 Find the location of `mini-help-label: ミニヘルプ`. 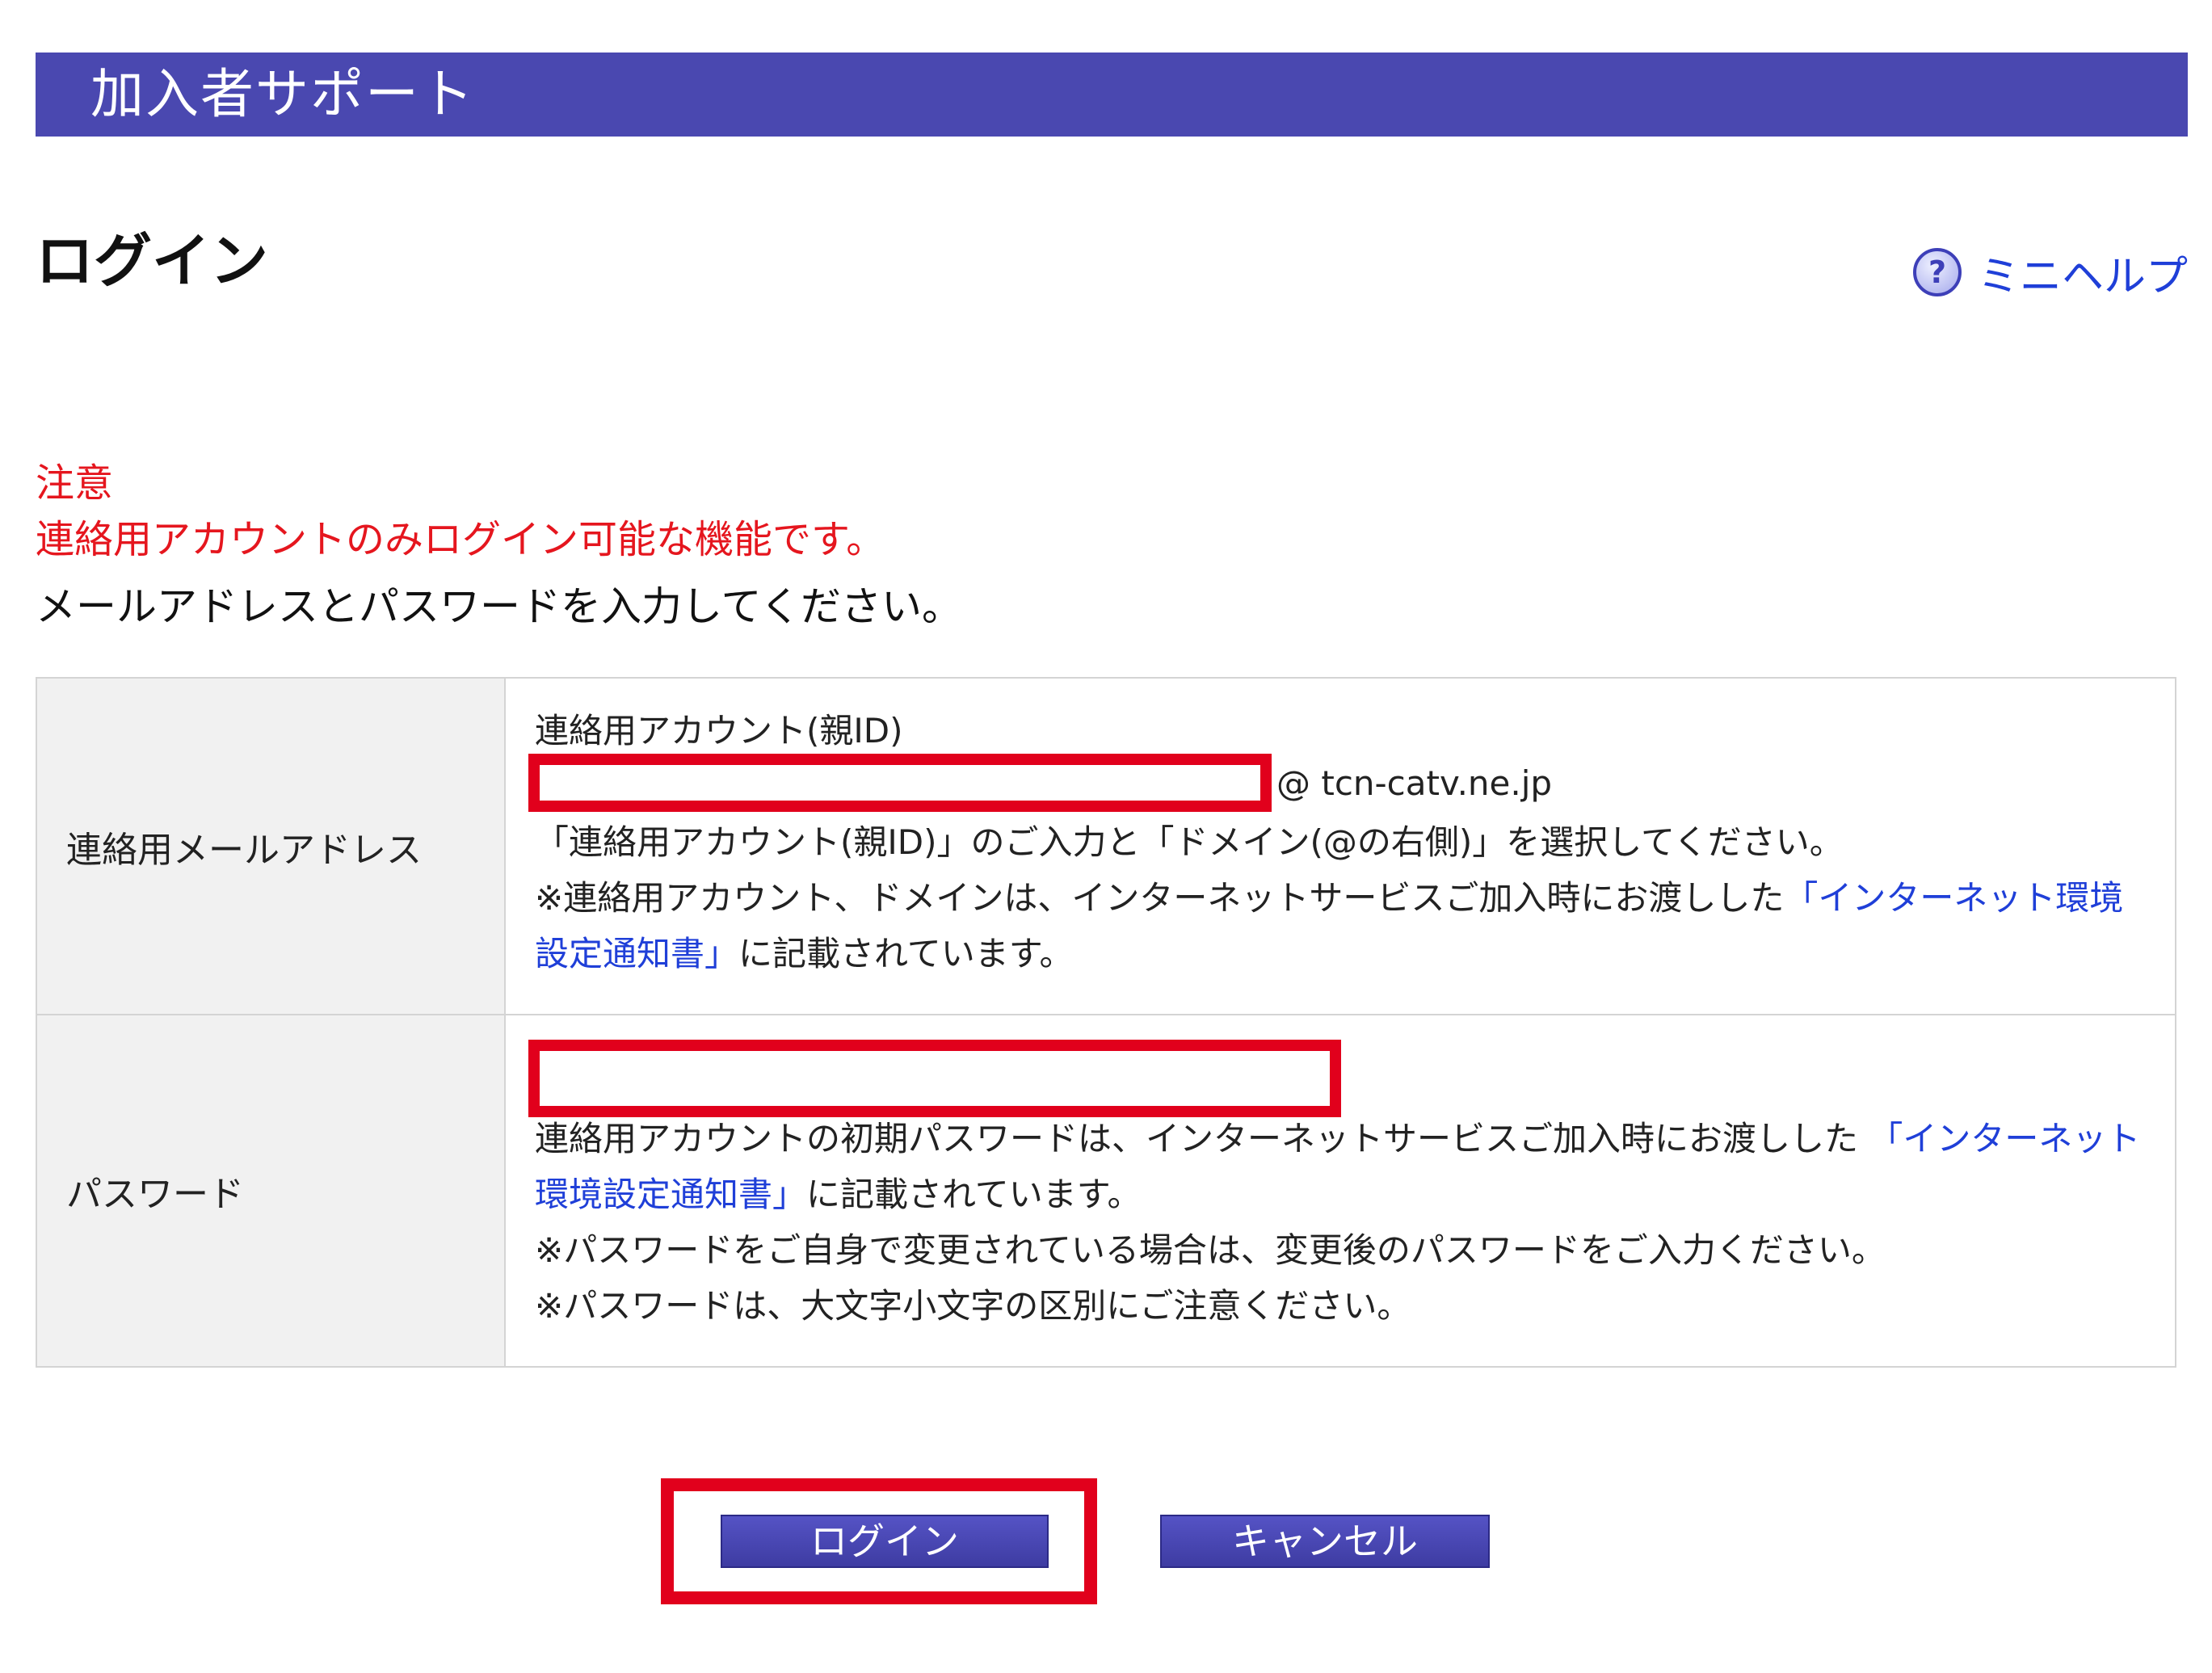

mini-help-label: ミニヘルプ is located at coordinates (2082, 276).